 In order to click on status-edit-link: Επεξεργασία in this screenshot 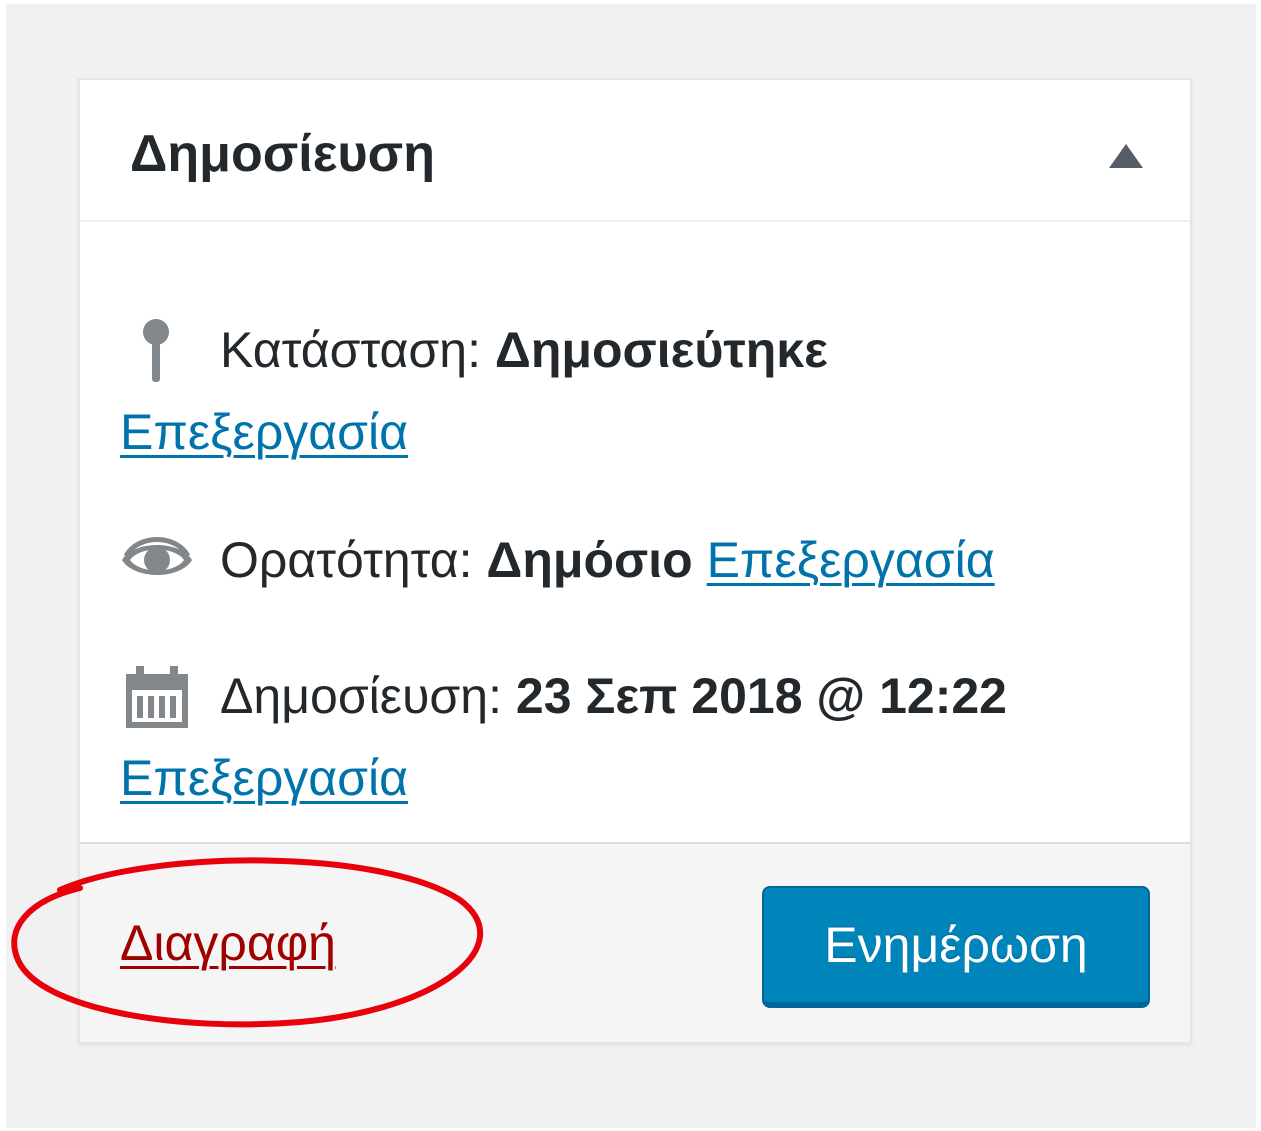, I will do `click(264, 432)`.